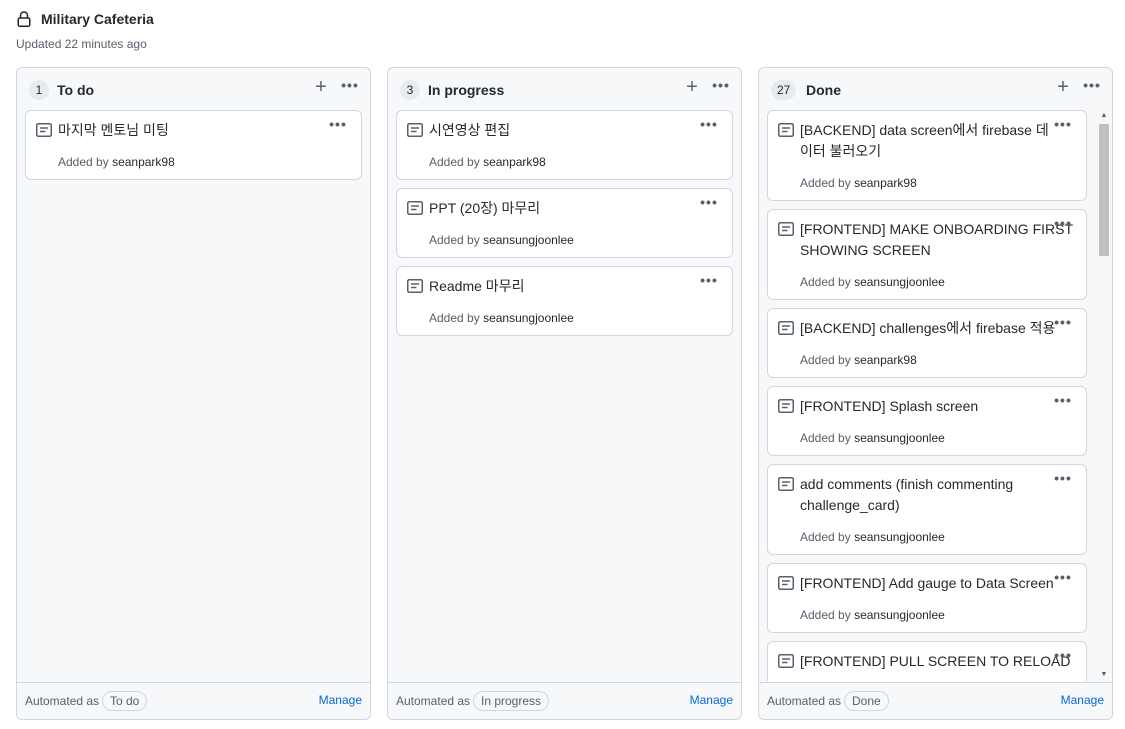 Image resolution: width=1125 pixels, height=729 pixels. Describe the element at coordinates (76, 90) in the screenshot. I see `column-title: To do` at that location.